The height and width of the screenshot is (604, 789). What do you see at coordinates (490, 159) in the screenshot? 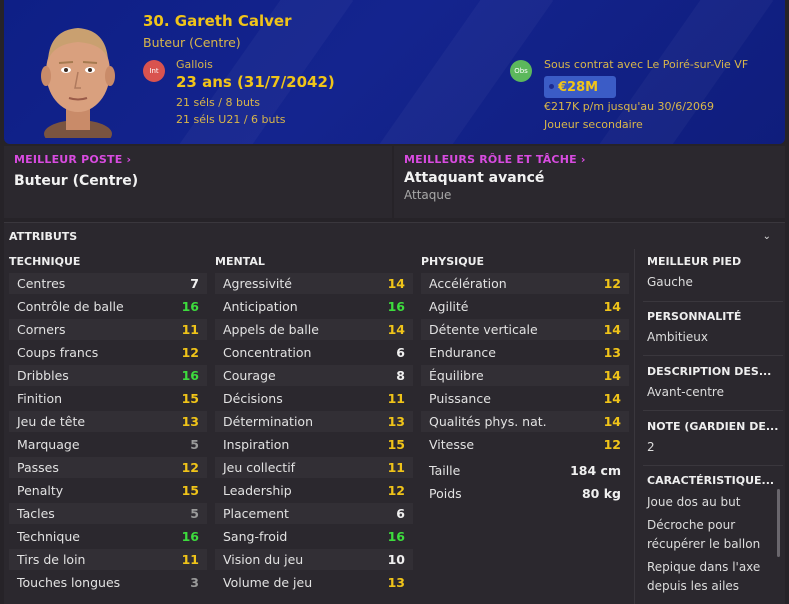
I see `best-role-label: MEILLEURS RÔLE ET TÂCHE` at bounding box center [490, 159].